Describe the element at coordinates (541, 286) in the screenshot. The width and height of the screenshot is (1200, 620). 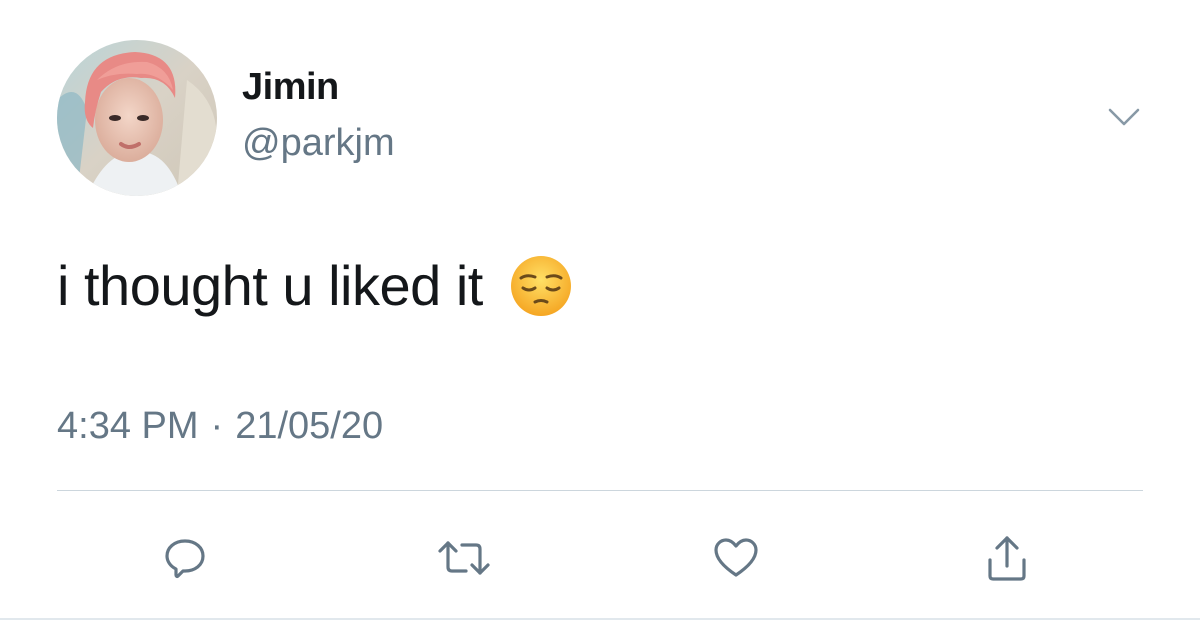
I see `pensive-face-emoji` at that location.